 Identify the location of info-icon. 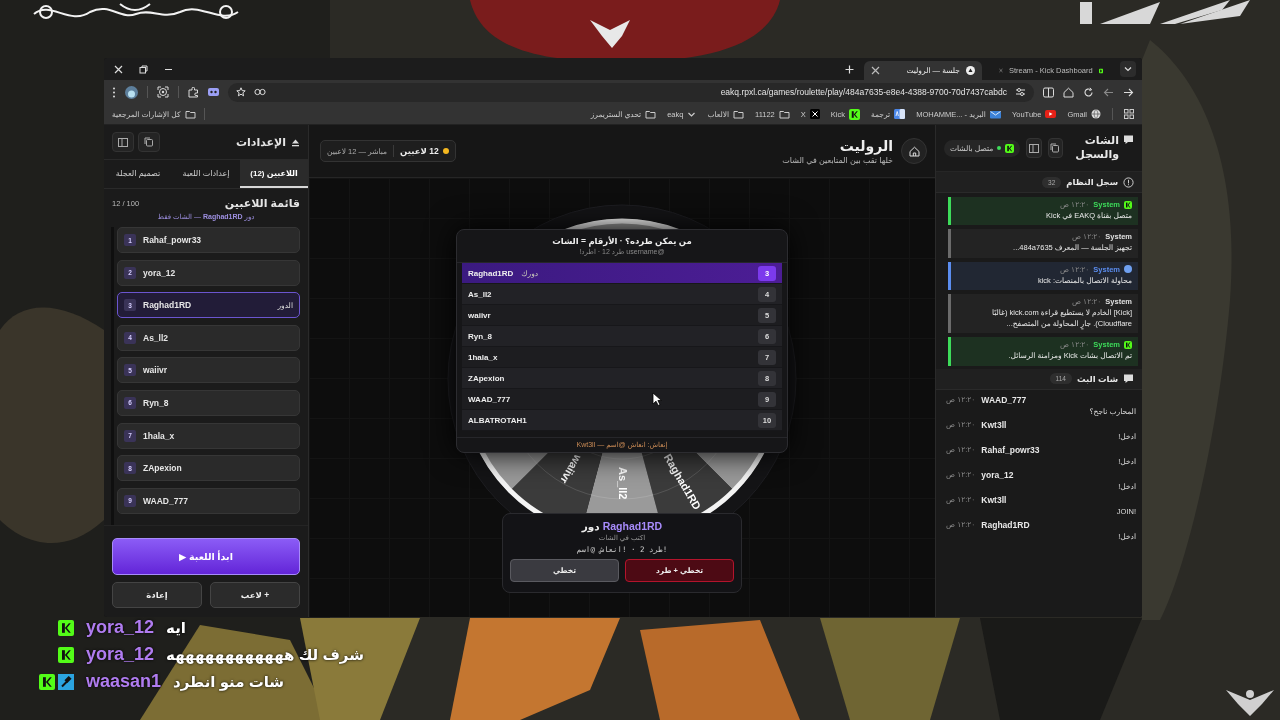
(1128, 182).